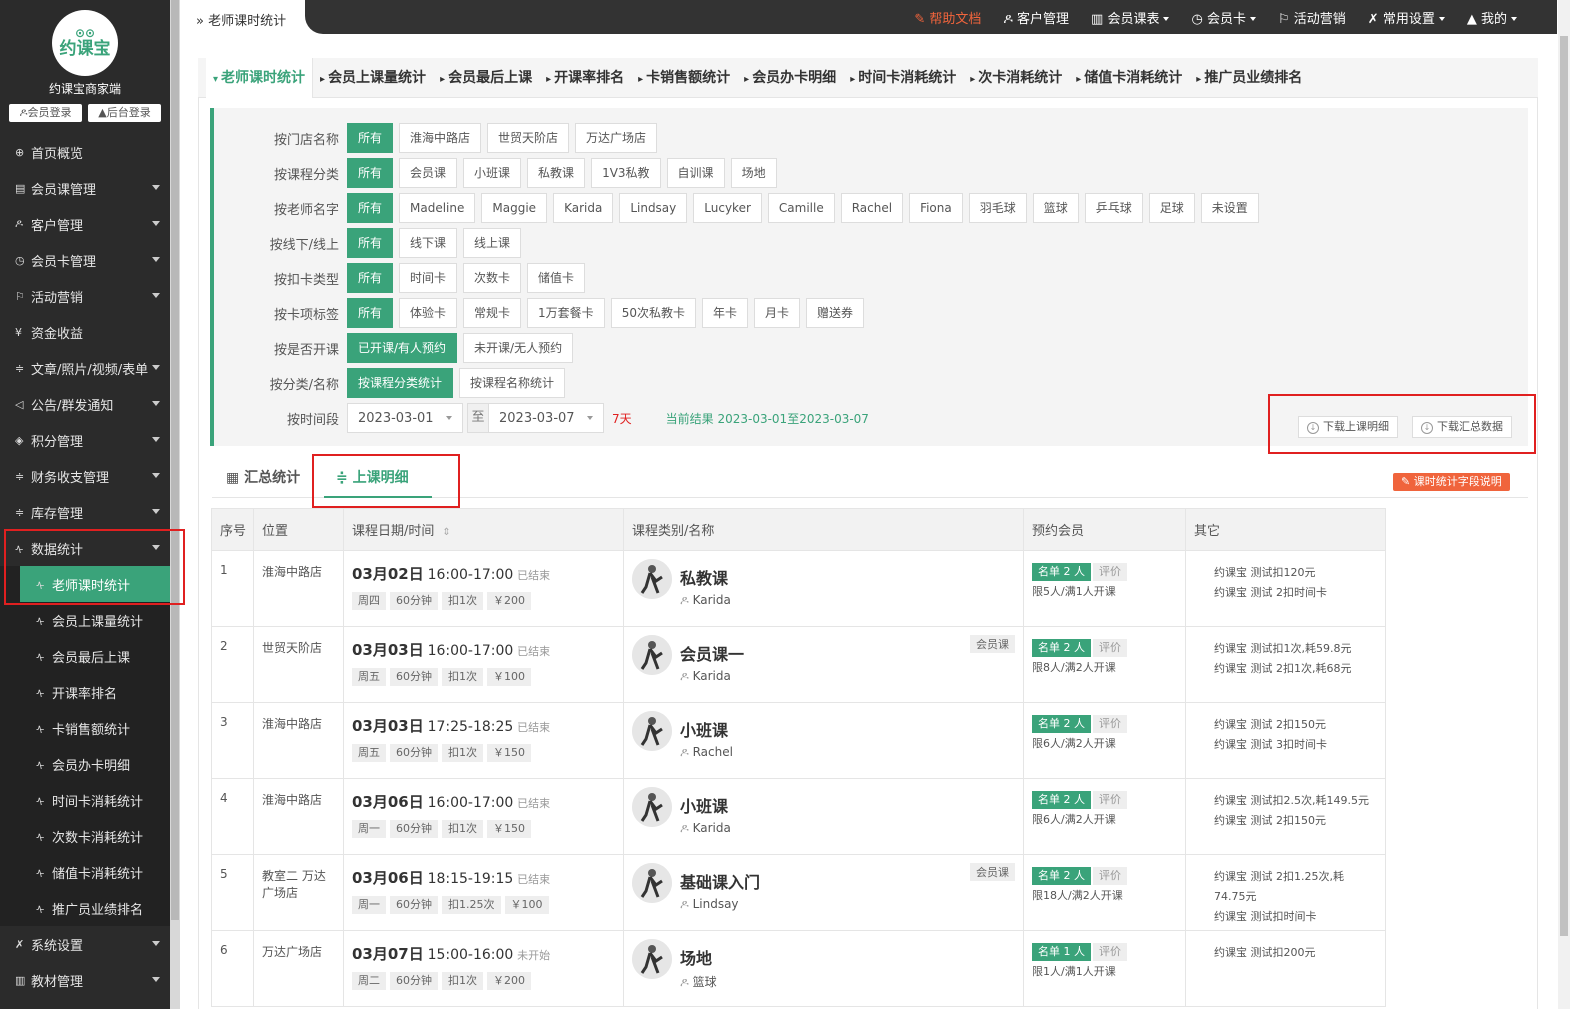 This screenshot has width=1570, height=1009. I want to click on filter-option: 月卡, so click(776, 313).